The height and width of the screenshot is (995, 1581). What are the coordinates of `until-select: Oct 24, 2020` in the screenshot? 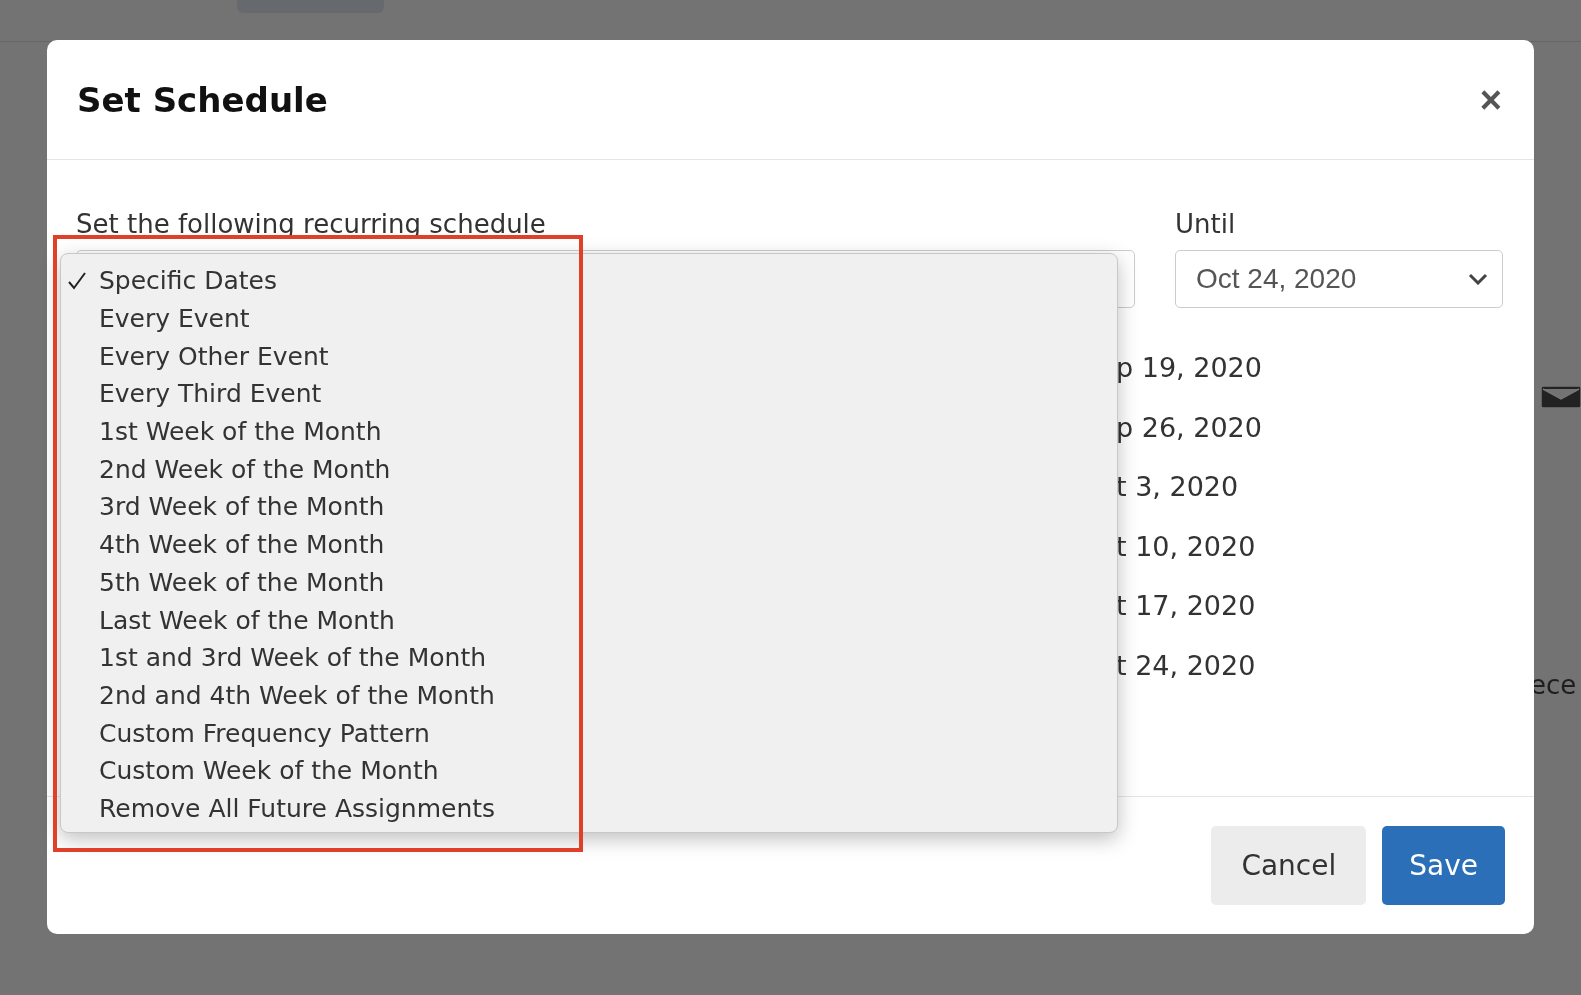 It's located at (1339, 279).